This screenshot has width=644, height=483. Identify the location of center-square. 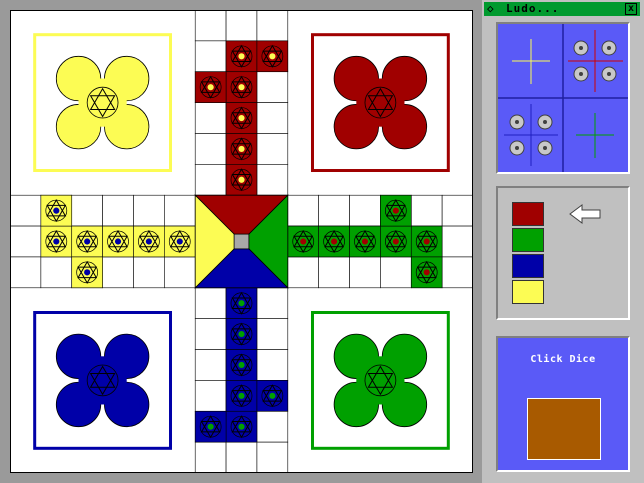
(241, 241).